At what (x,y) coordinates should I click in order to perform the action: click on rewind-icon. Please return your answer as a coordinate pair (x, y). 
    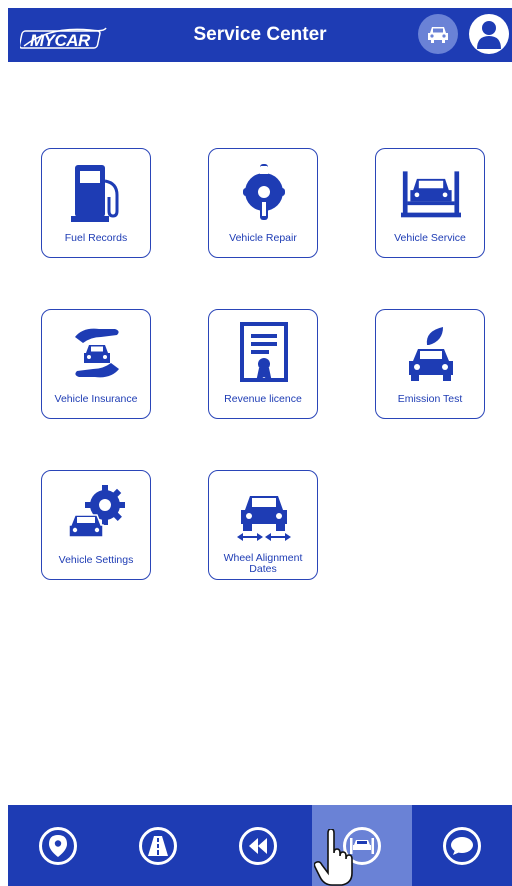
    Looking at the image, I should click on (258, 845).